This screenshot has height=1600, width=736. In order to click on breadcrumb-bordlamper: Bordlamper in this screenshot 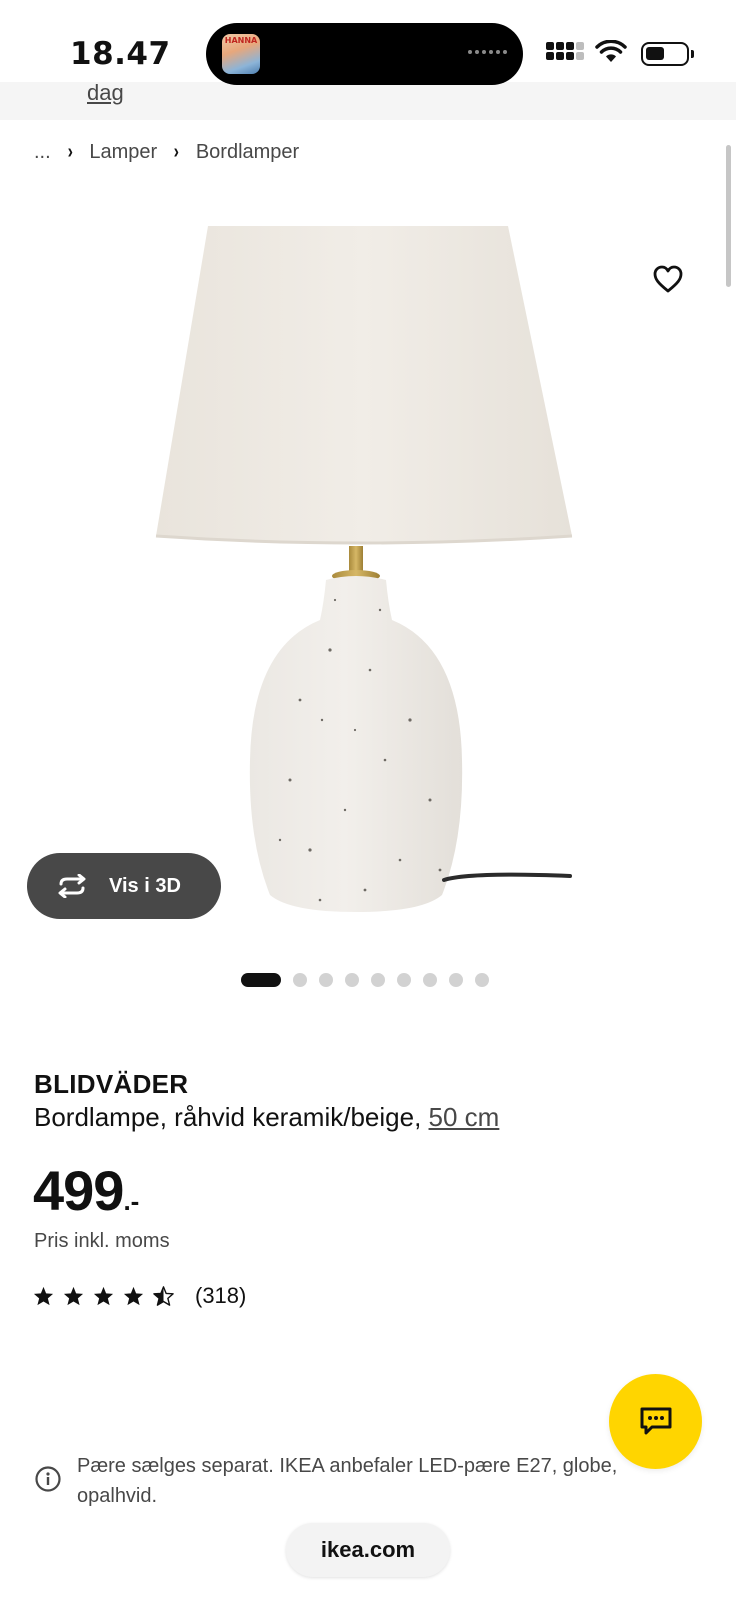, I will do `click(247, 152)`.